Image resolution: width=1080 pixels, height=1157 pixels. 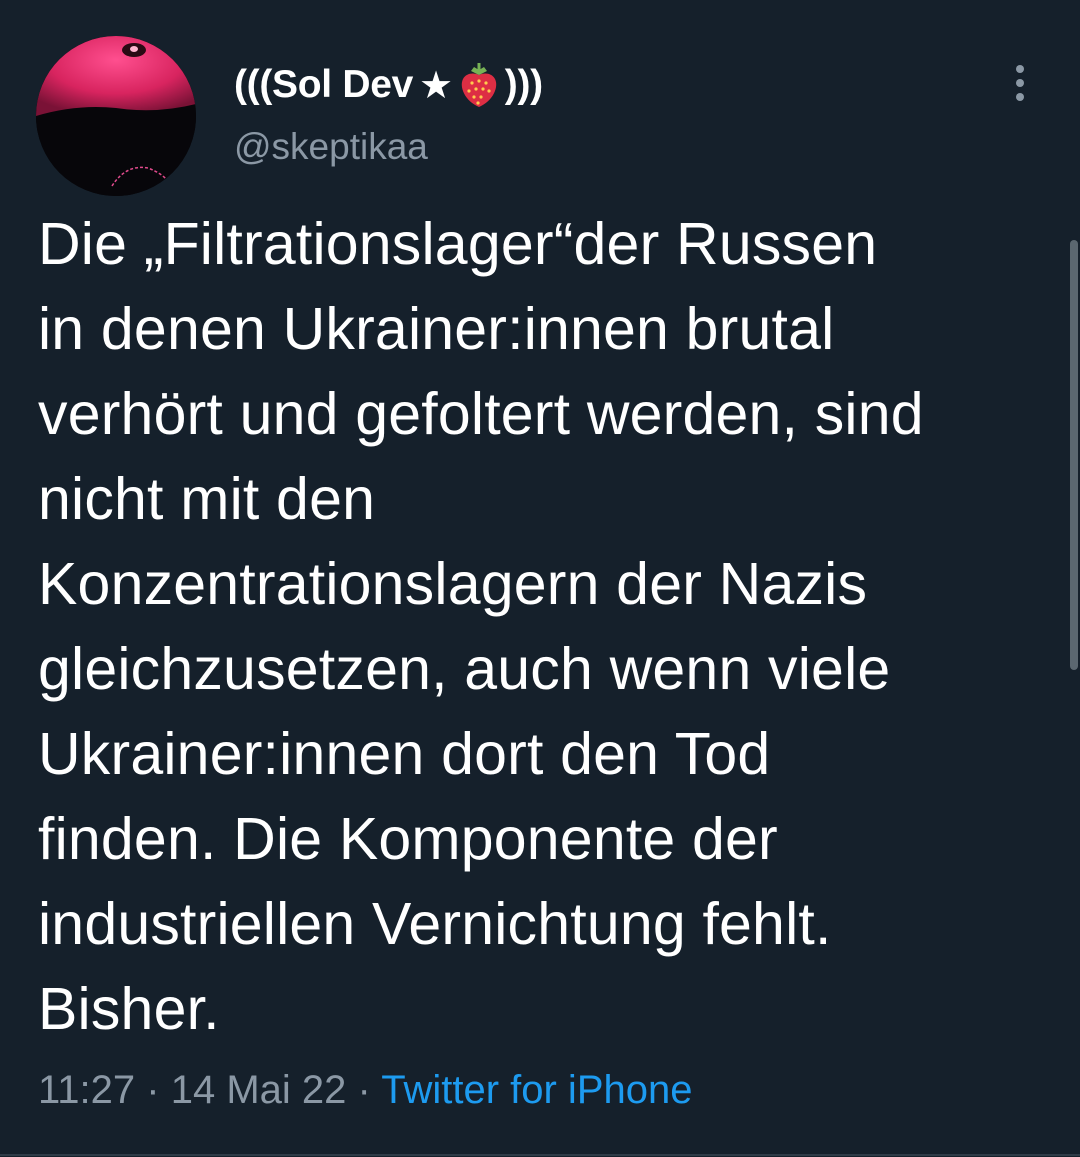 I want to click on tweet-text-line: finden. Die Komponente der, so click(x=408, y=839).